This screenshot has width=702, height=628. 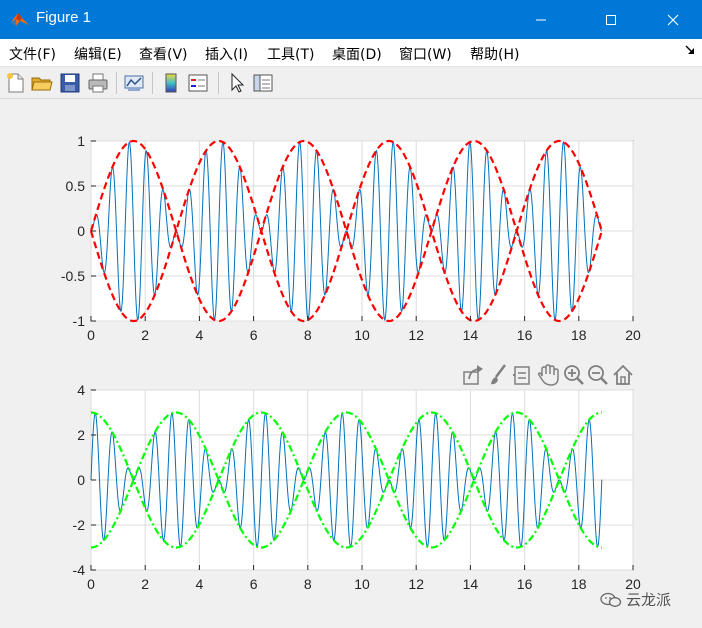 I want to click on link-plot-icon, so click(x=134, y=83).